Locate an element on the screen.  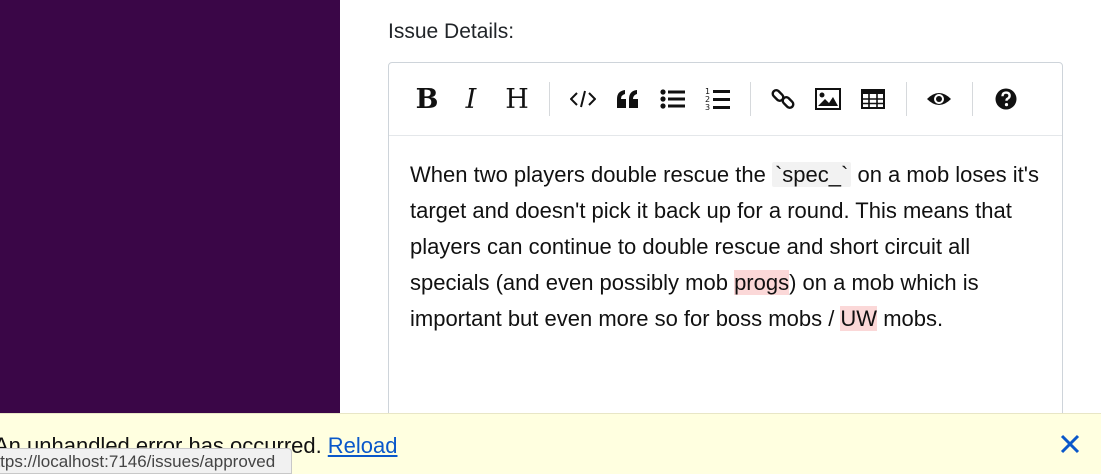
italic-icon: I is located at coordinates (471, 99).